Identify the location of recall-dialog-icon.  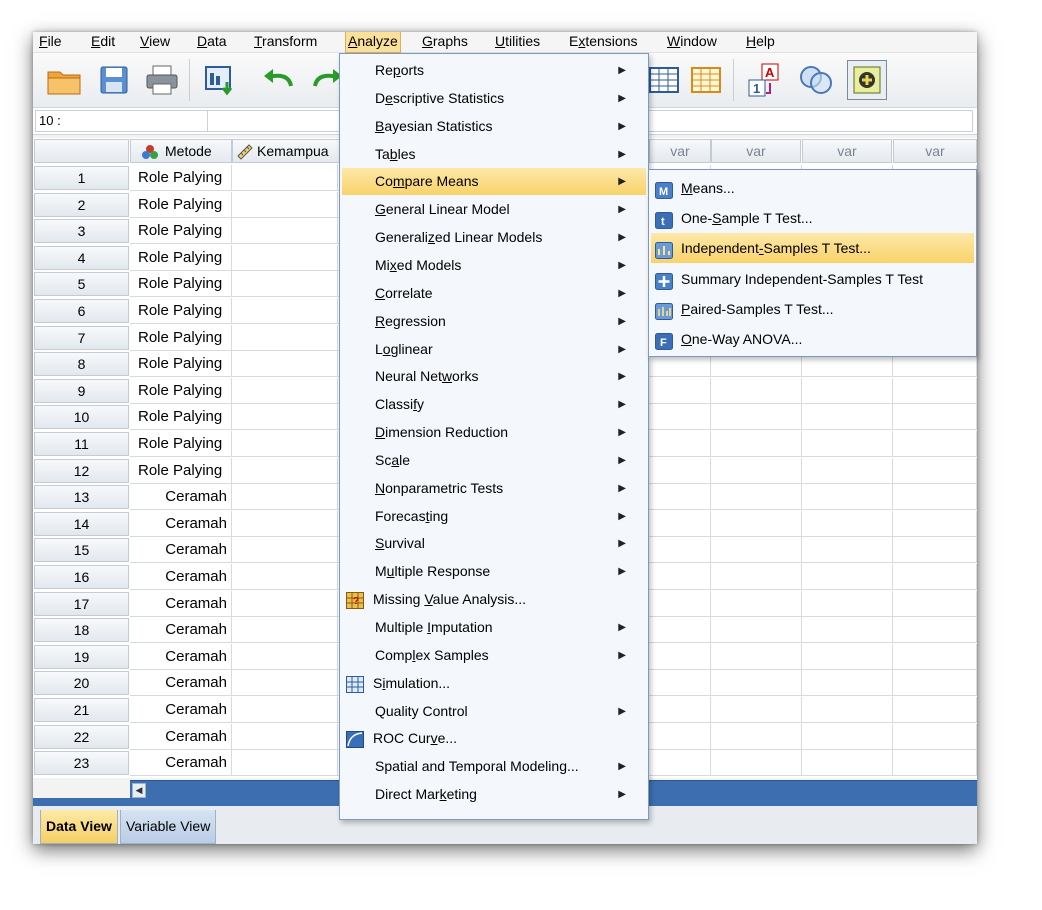
(220, 80).